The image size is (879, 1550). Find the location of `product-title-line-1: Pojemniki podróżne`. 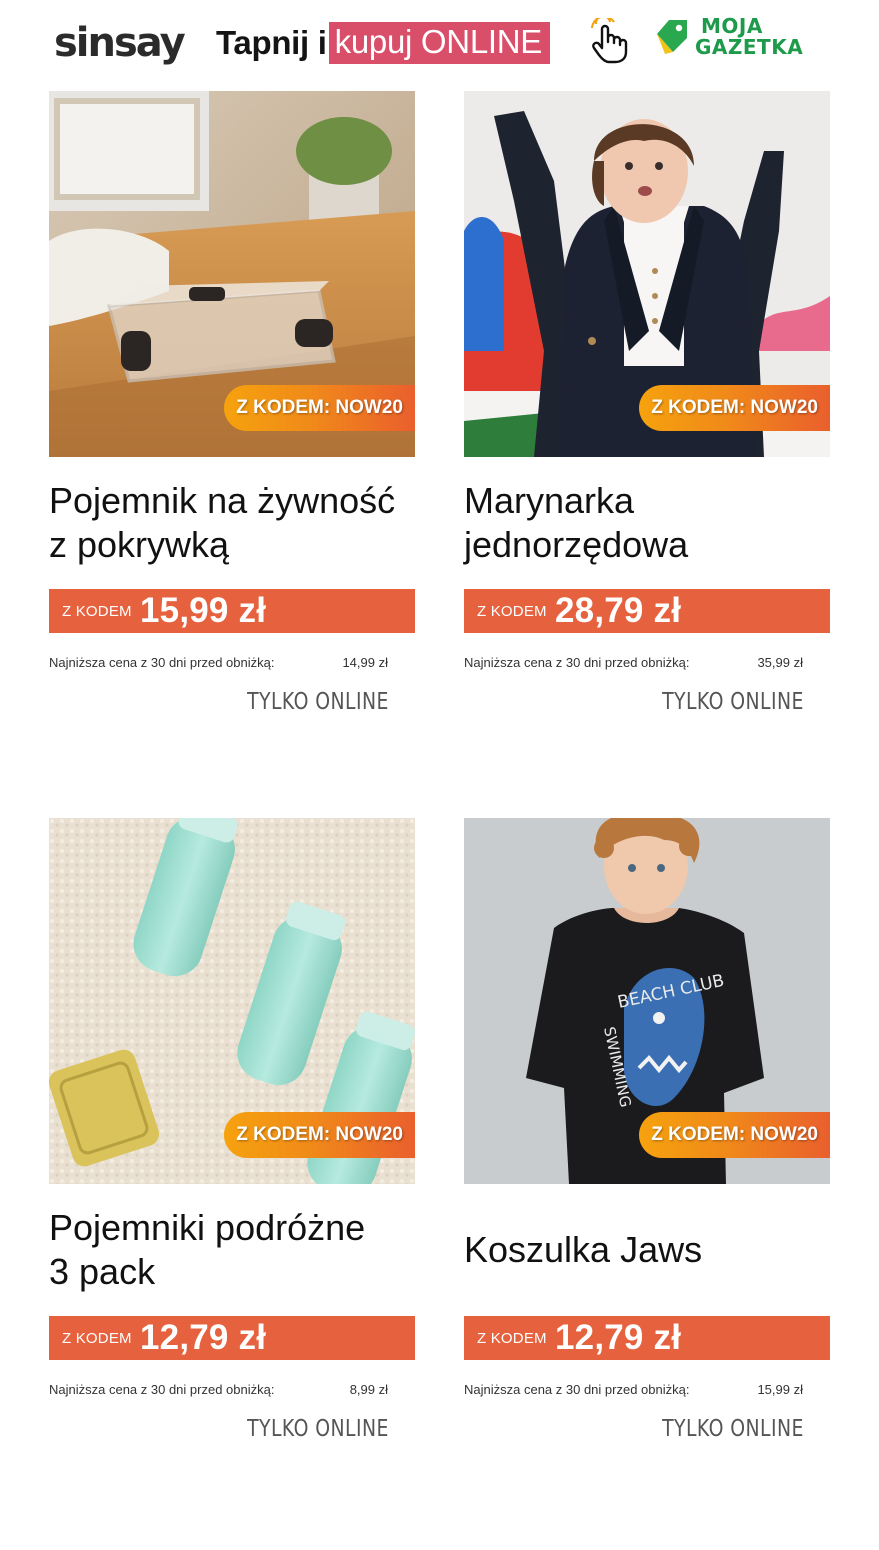

product-title-line-1: Pojemniki podróżne is located at coordinates (207, 1227).